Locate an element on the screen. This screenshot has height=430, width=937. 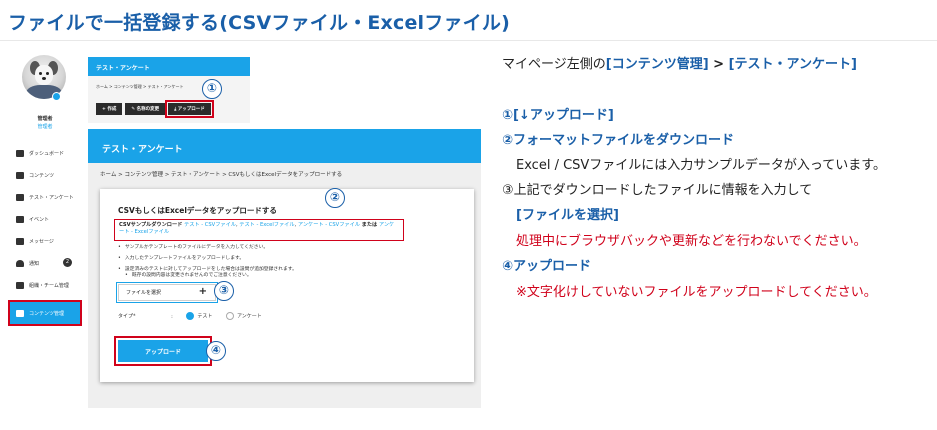
step-1-text: ①[↓アップロード] is located at coordinates (558, 115).